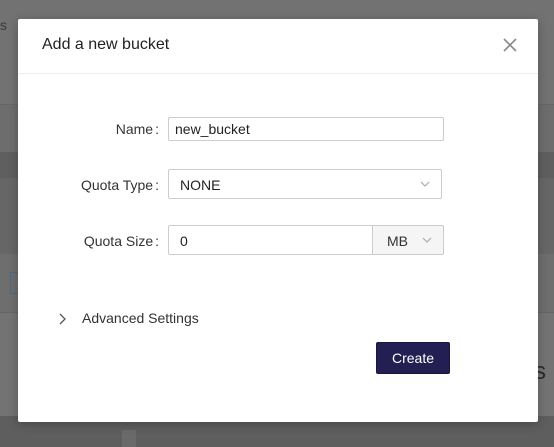 This screenshot has height=447, width=554. Describe the element at coordinates (200, 185) in the screenshot. I see `quota-type-value: NONE` at that location.